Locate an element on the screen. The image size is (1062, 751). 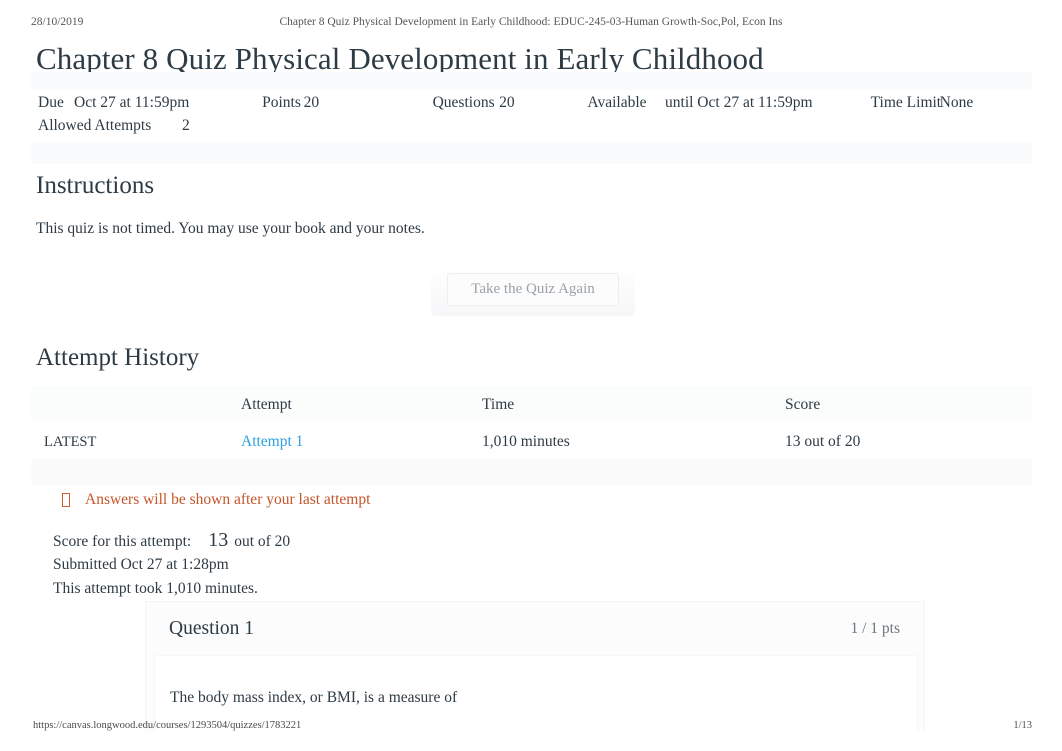
meta-band-top is located at coordinates (531, 81).